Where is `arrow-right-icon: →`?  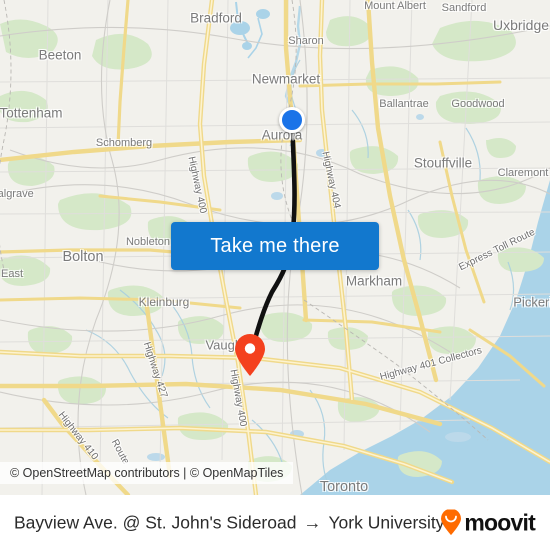 arrow-right-icon: → is located at coordinates (312, 522).